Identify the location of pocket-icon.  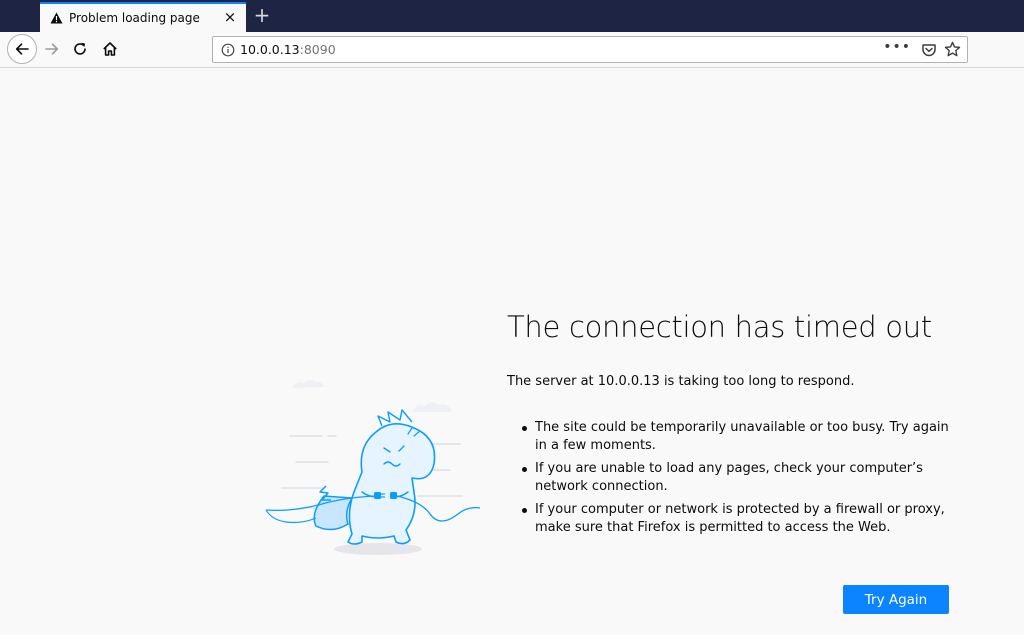
(929, 50).